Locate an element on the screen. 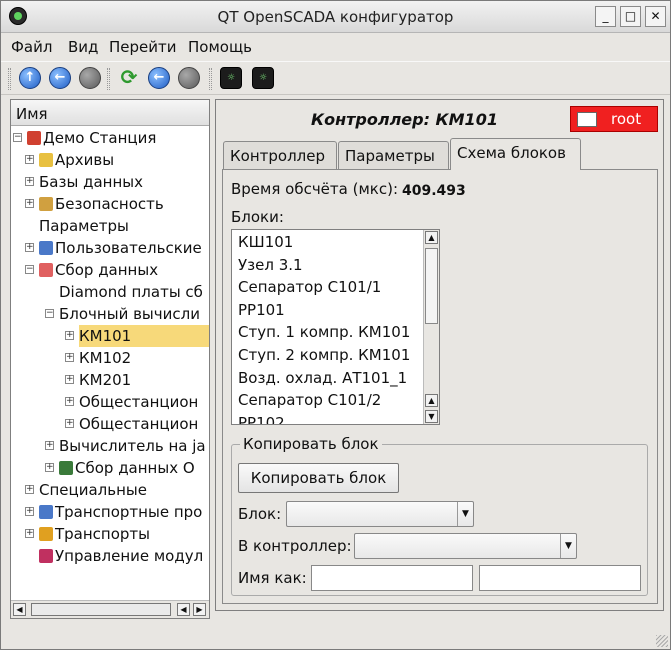 This screenshot has width=671, height=650. menu-help: Помощь is located at coordinates (220, 47).